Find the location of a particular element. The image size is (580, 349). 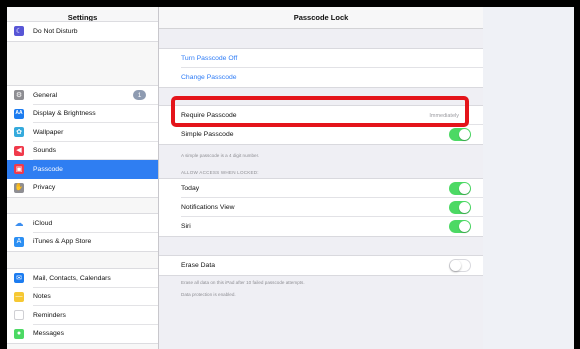

notifications-view-label: Notifications View is located at coordinates (208, 207).